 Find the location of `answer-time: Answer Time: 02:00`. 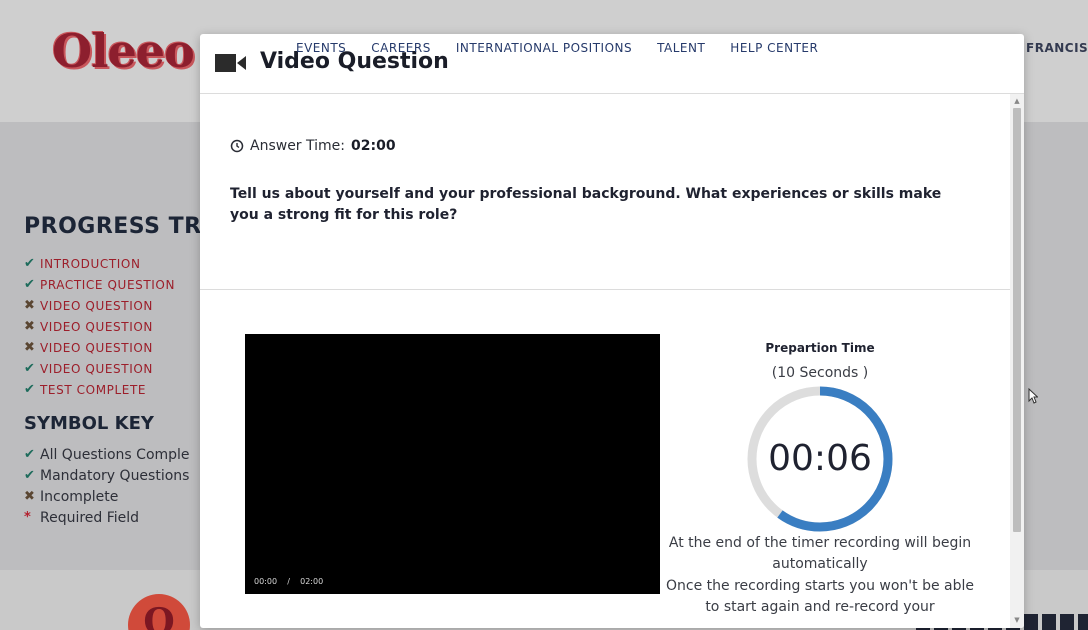

answer-time: Answer Time: 02:00 is located at coordinates (313, 146).